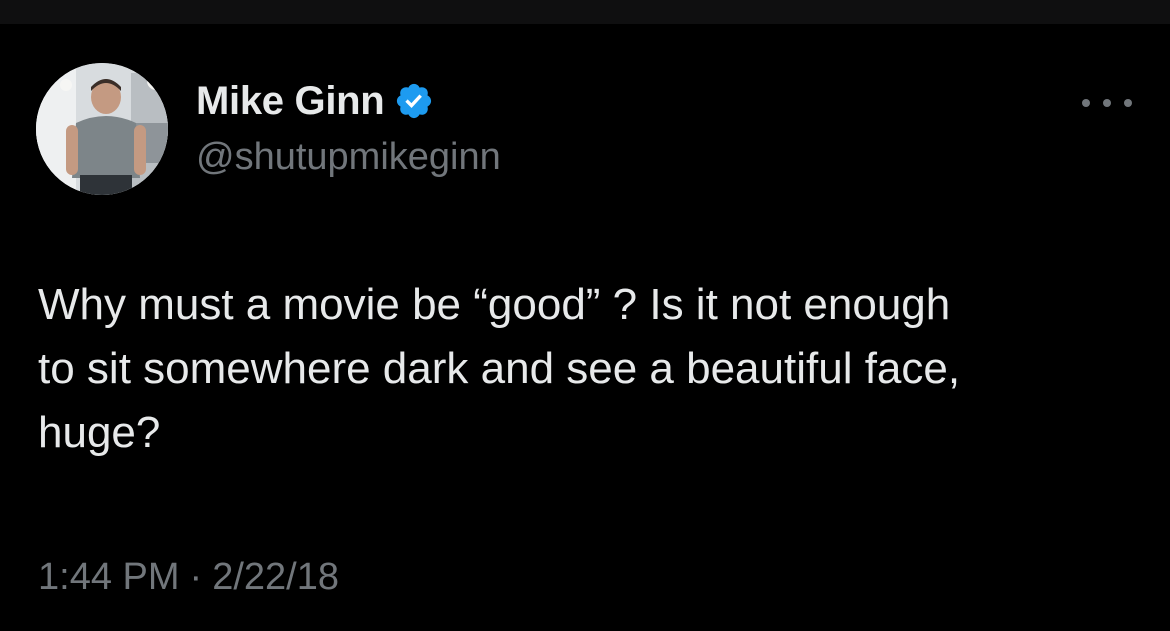 Image resolution: width=1170 pixels, height=631 pixels. What do you see at coordinates (290, 101) in the screenshot?
I see `author-display-name: Mike Ginn` at bounding box center [290, 101].